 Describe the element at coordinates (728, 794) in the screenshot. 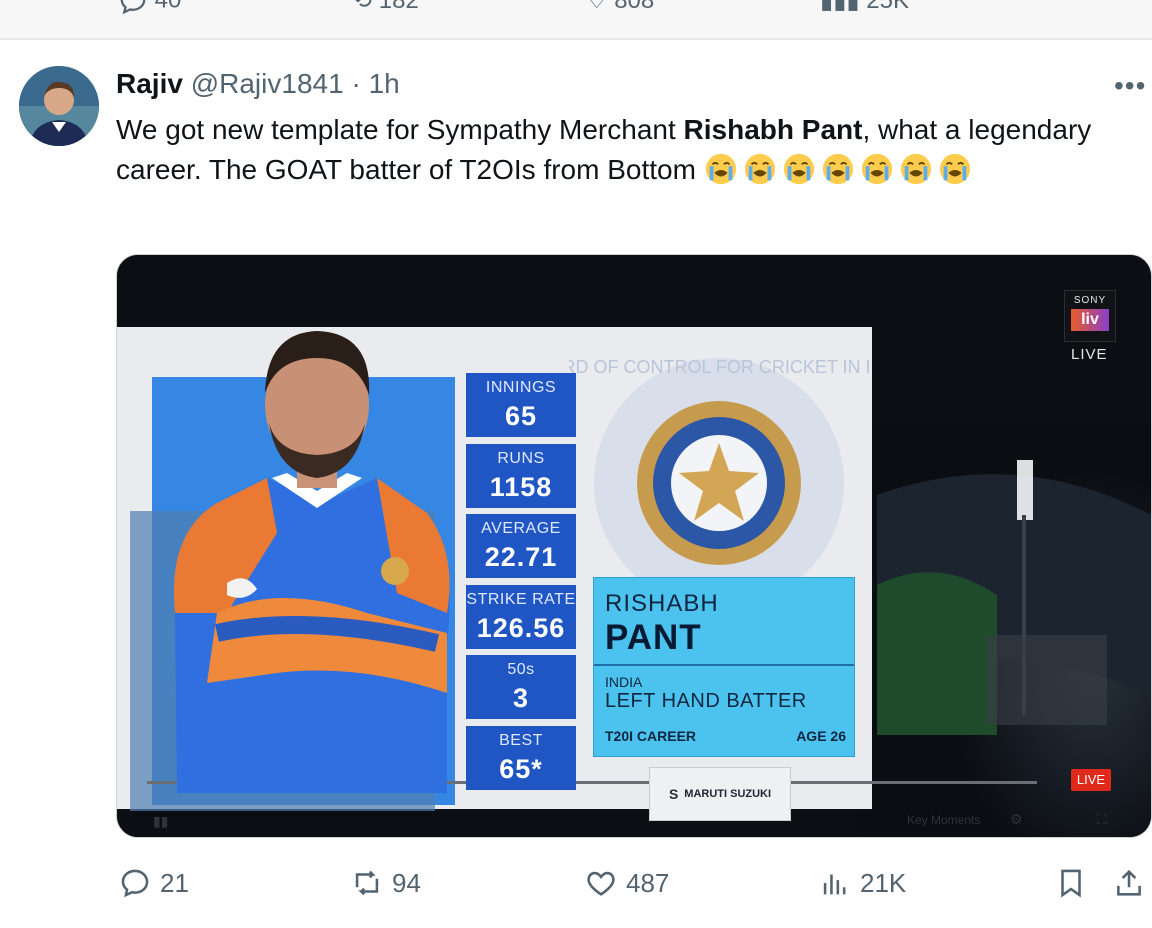

I see `sponsor-name: MARUTI SUZUKI` at that location.